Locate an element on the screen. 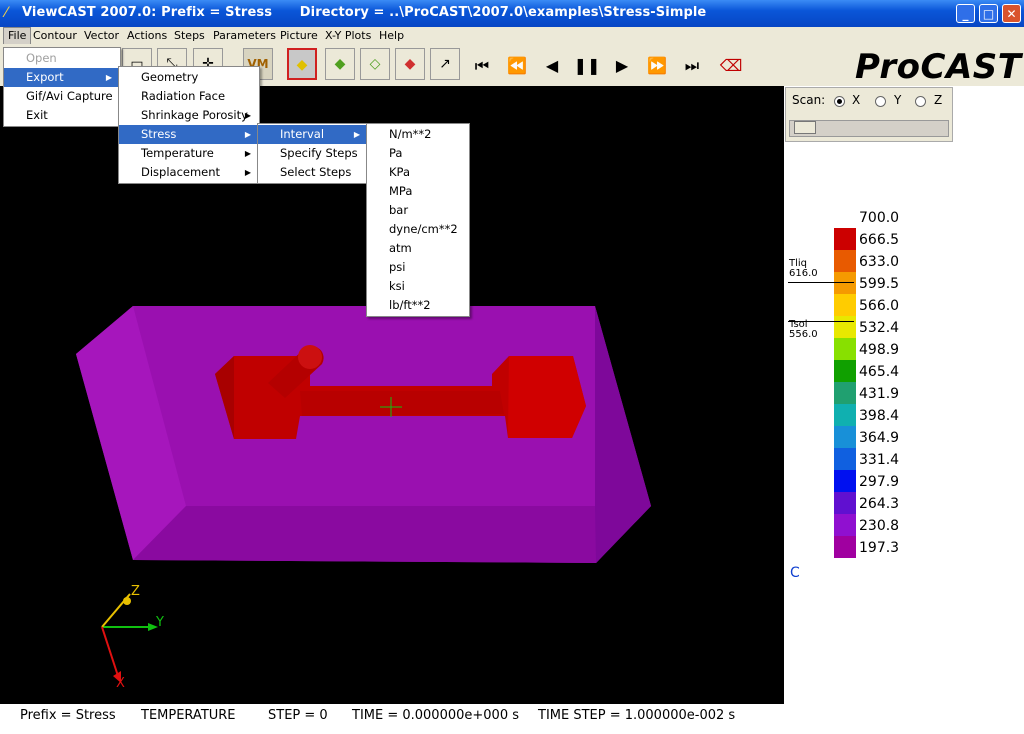 The width and height of the screenshot is (1024, 734). scan-x-radio is located at coordinates (839, 101).